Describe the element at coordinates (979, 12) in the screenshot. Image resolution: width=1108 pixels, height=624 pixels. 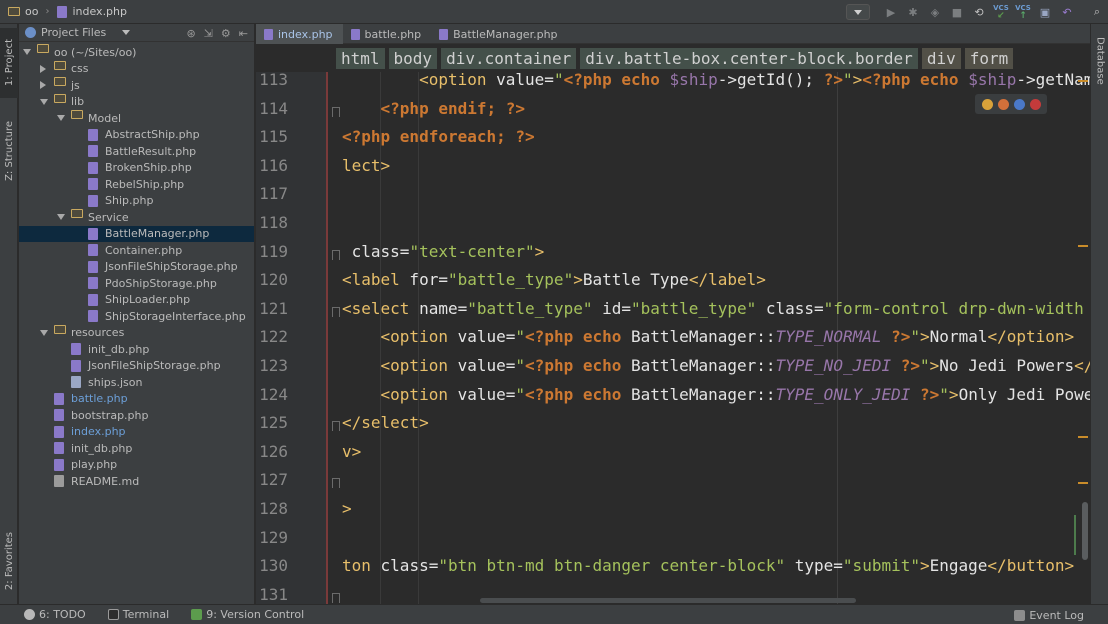
I see `sync-icon: ⟲` at that location.